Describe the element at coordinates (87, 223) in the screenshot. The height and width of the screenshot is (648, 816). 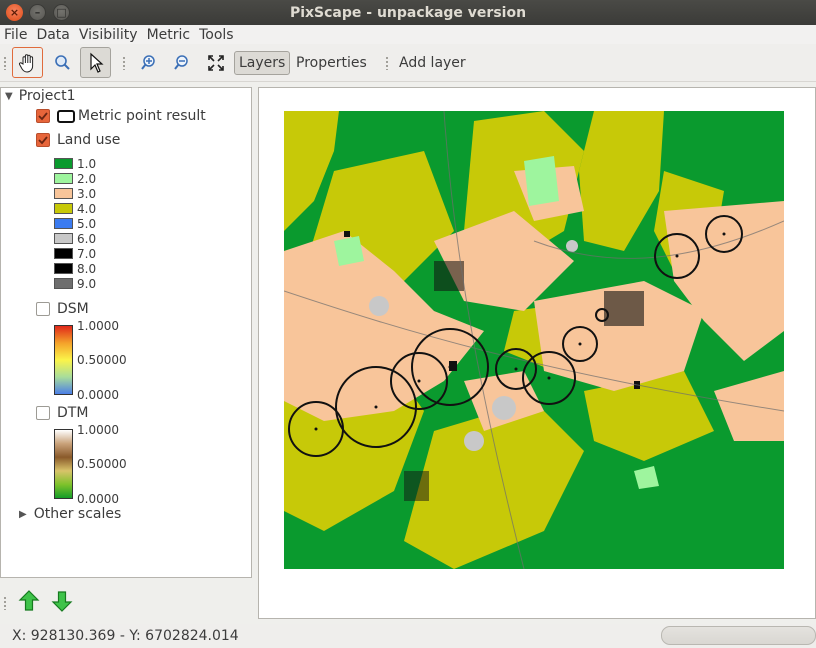
I see `legend-label: 5.0` at that location.